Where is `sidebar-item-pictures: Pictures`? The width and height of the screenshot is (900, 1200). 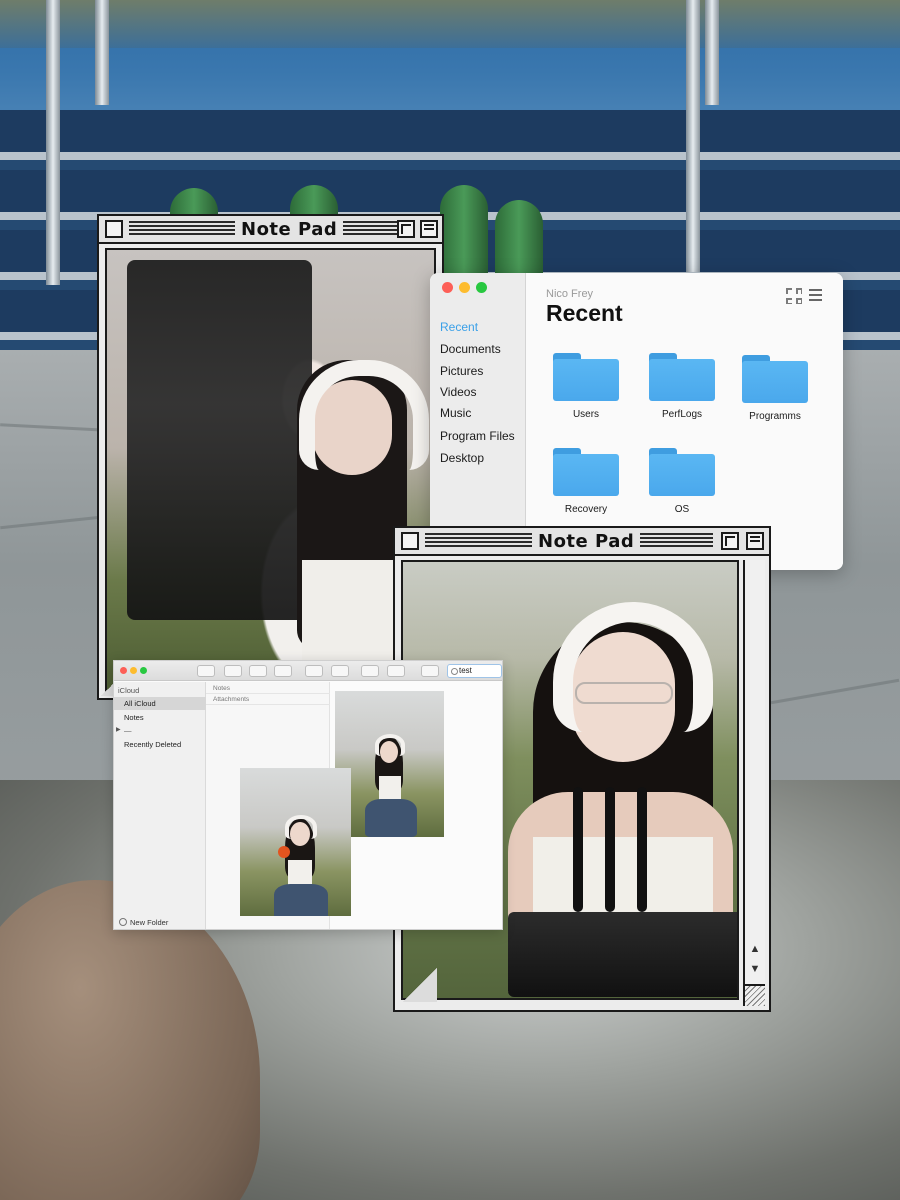
sidebar-item-pictures: Pictures is located at coordinates (461, 371).